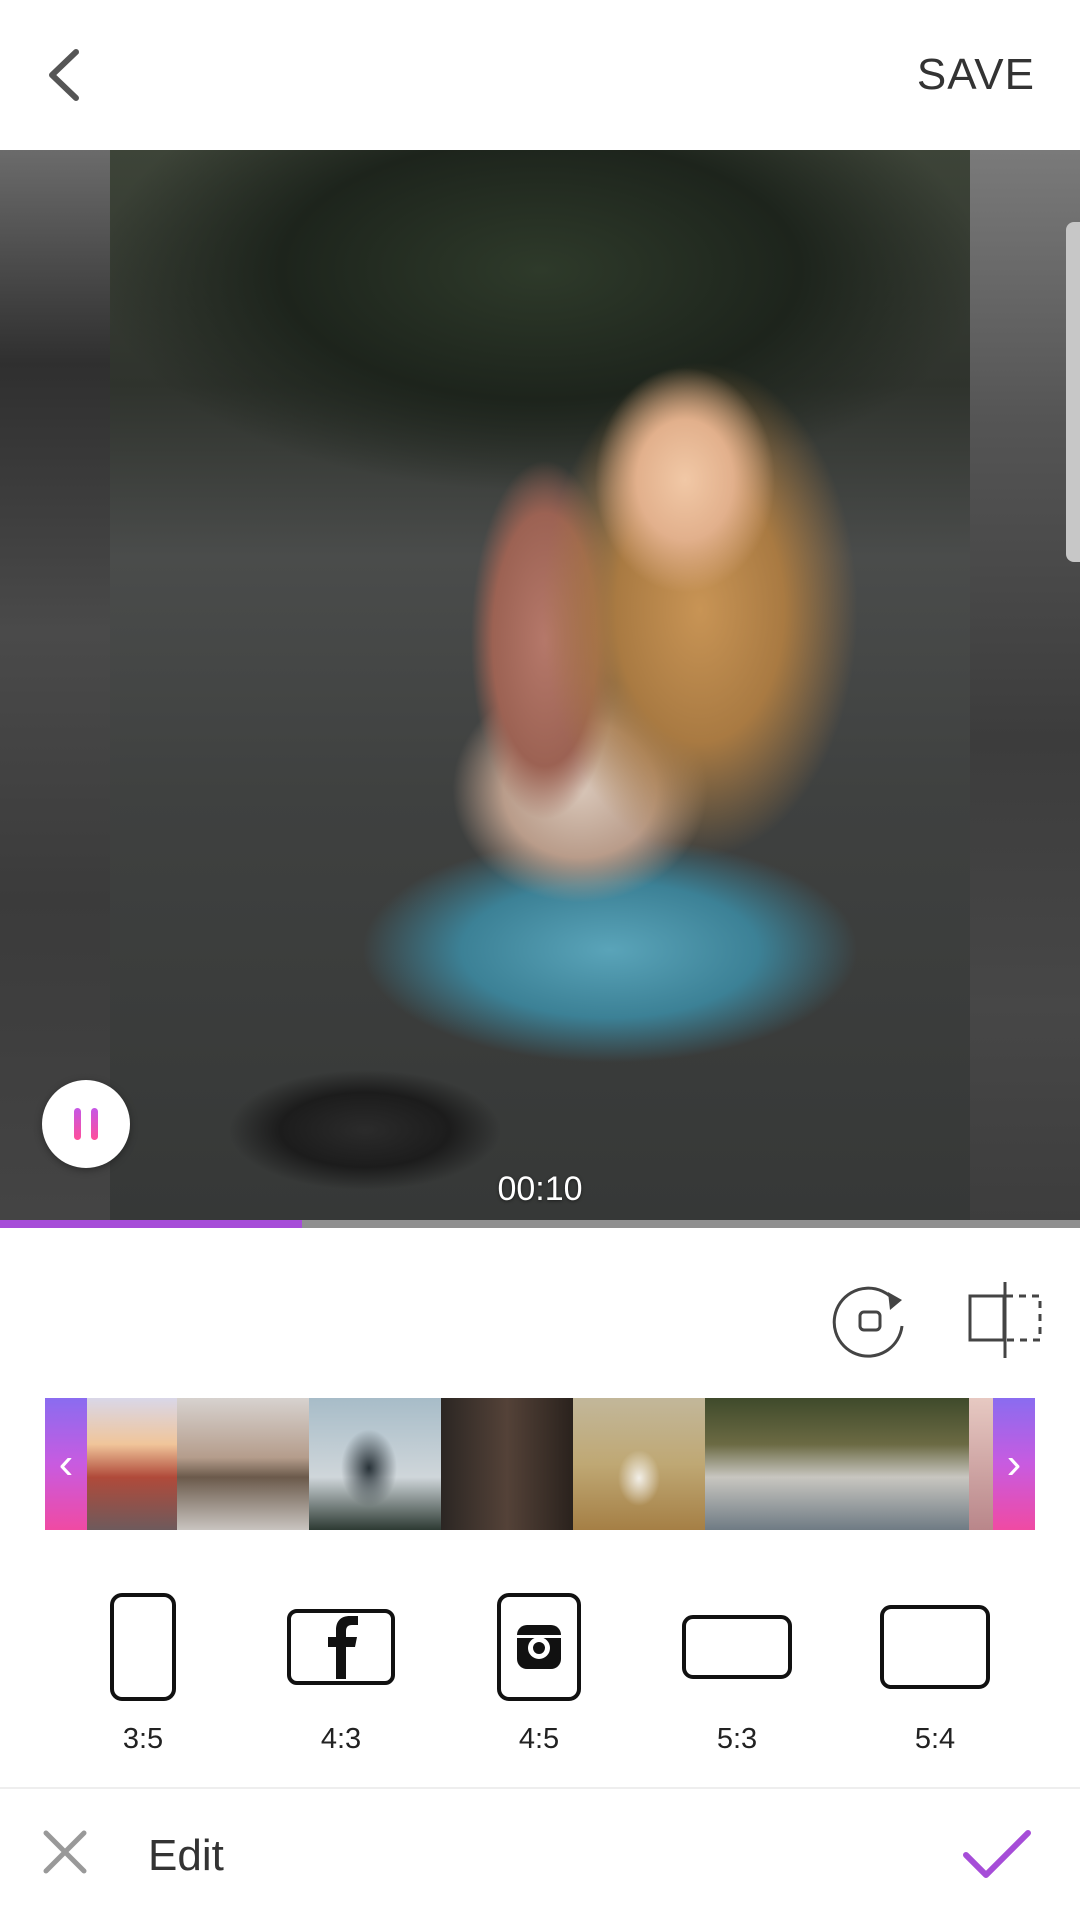 The width and height of the screenshot is (1080, 1920). I want to click on mirror-split-icon, so click(1005, 1320).